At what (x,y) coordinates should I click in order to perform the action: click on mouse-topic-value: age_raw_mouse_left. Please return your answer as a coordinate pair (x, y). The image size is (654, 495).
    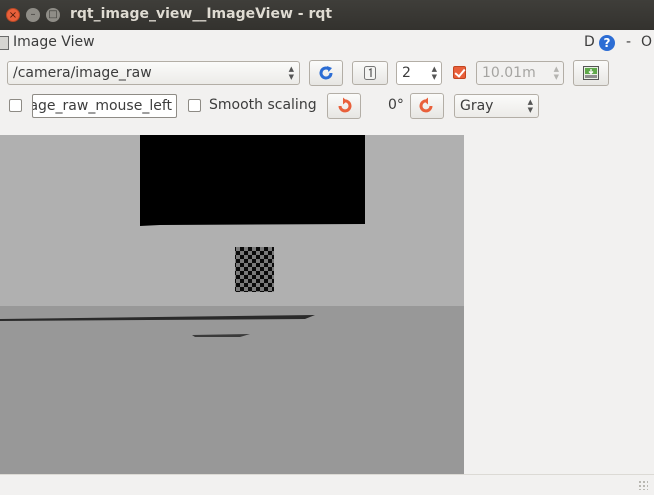
    Looking at the image, I should click on (102, 106).